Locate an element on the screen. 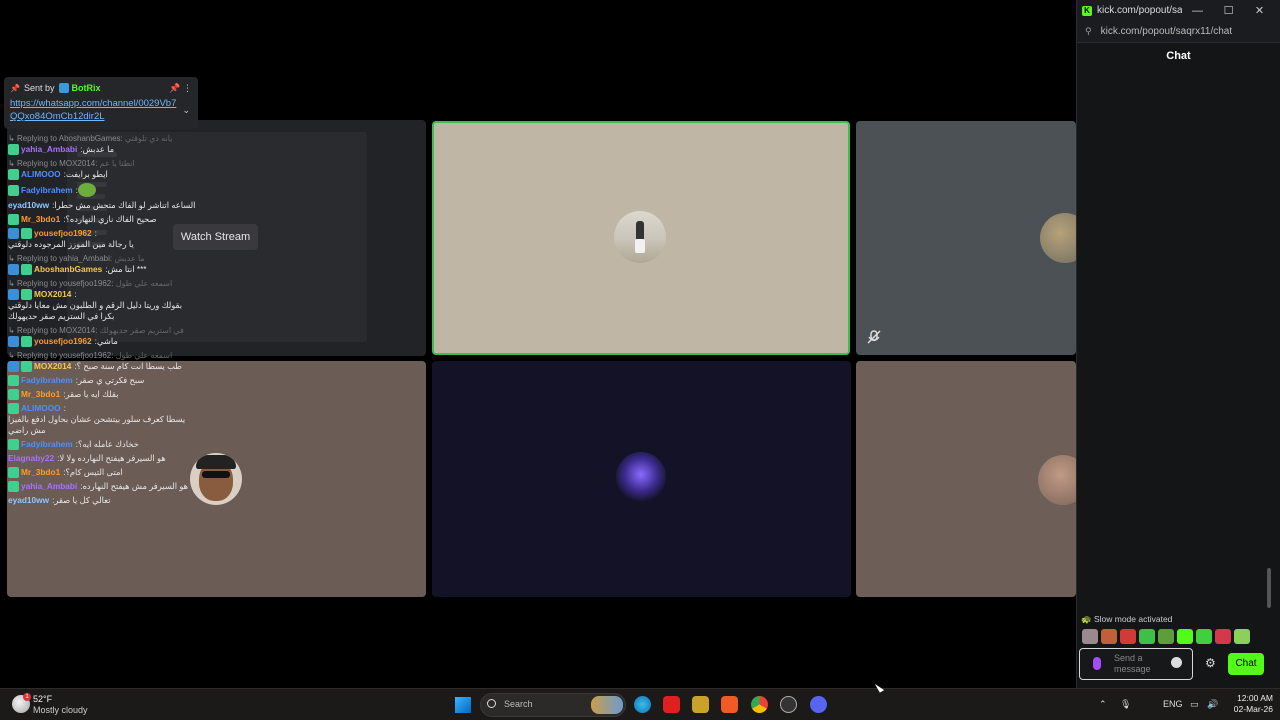 The image size is (1280, 720). youtube-icon is located at coordinates (671, 704).